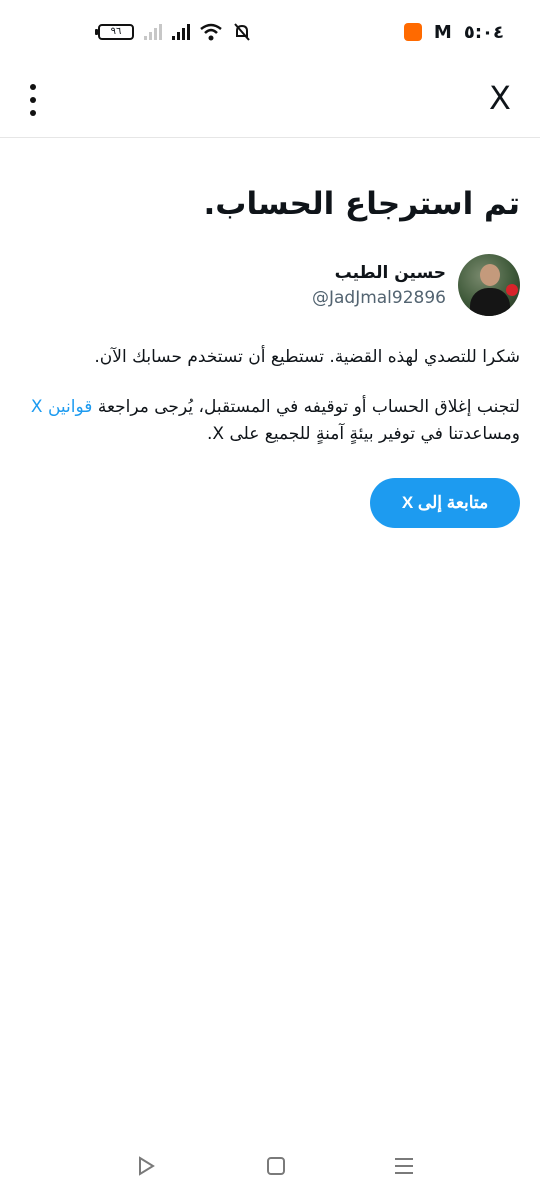 The height and width of the screenshot is (1200, 540). Describe the element at coordinates (453, 32) in the screenshot. I see `status-right: M ٥:٠٤` at that location.